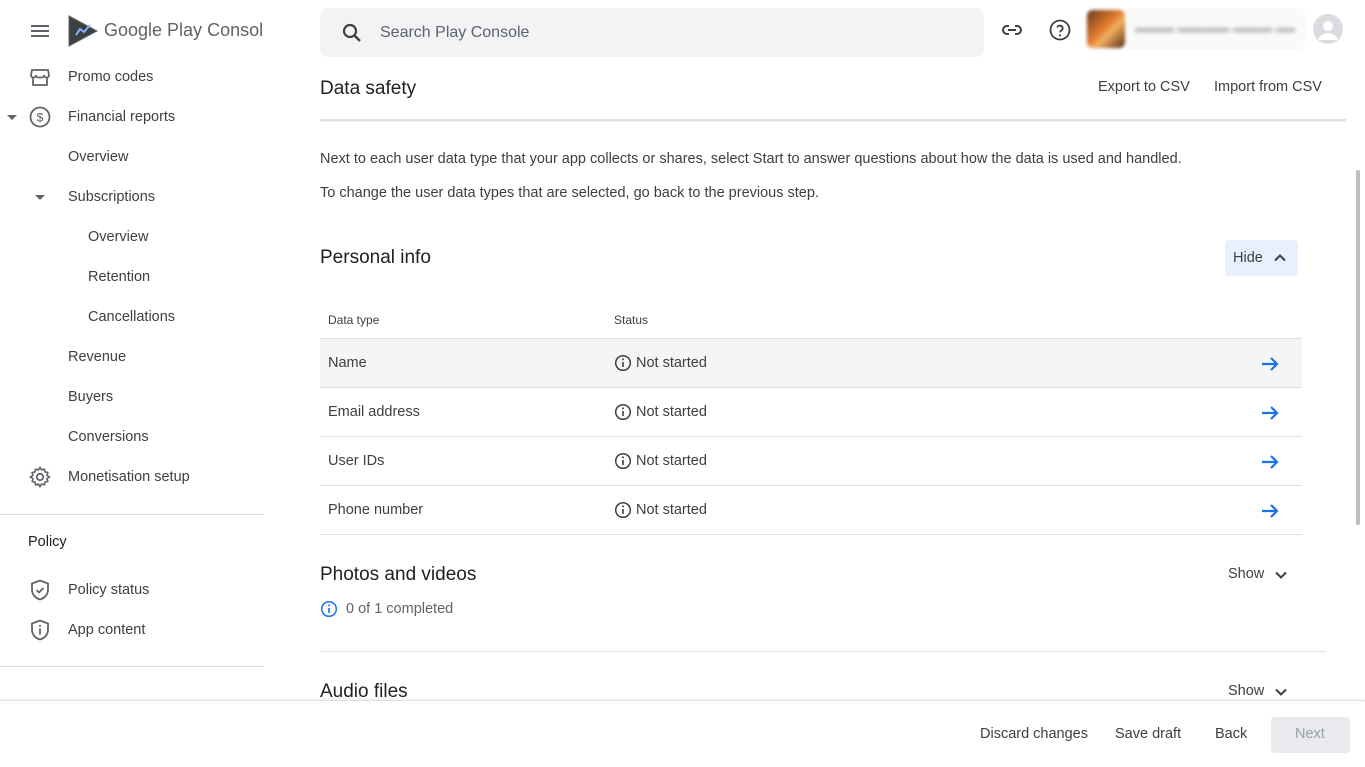  I want to click on sidebar-item-retention: Retention, so click(132, 277).